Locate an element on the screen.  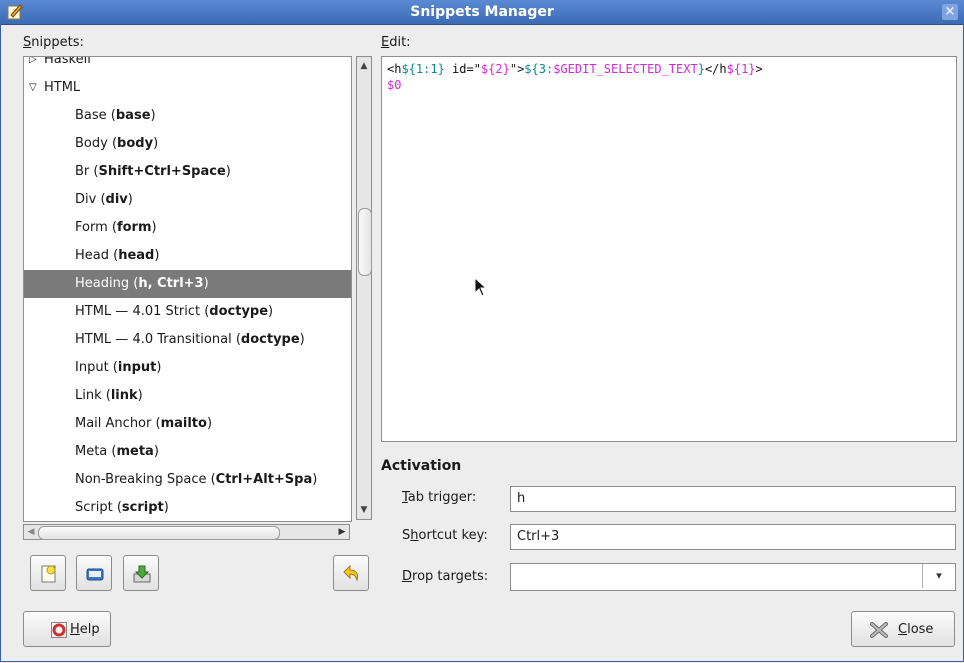
snippet-trigger: h, Ctrl+3 is located at coordinates (171, 283).